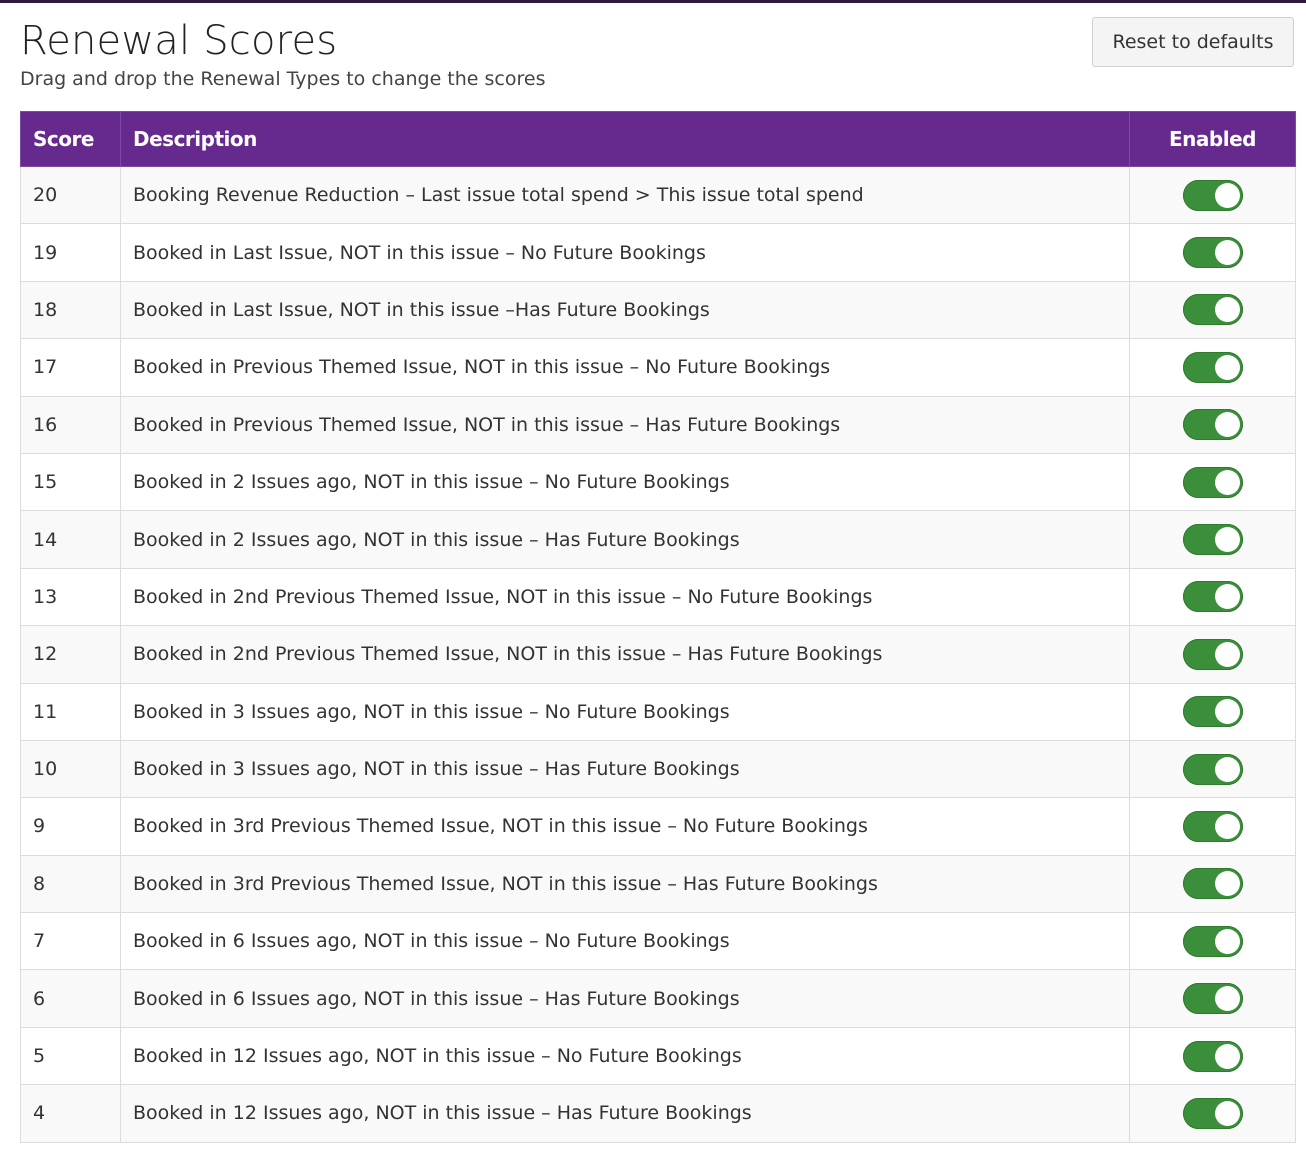  What do you see at coordinates (70, 367) in the screenshot?
I see `score-cell: 17` at bounding box center [70, 367].